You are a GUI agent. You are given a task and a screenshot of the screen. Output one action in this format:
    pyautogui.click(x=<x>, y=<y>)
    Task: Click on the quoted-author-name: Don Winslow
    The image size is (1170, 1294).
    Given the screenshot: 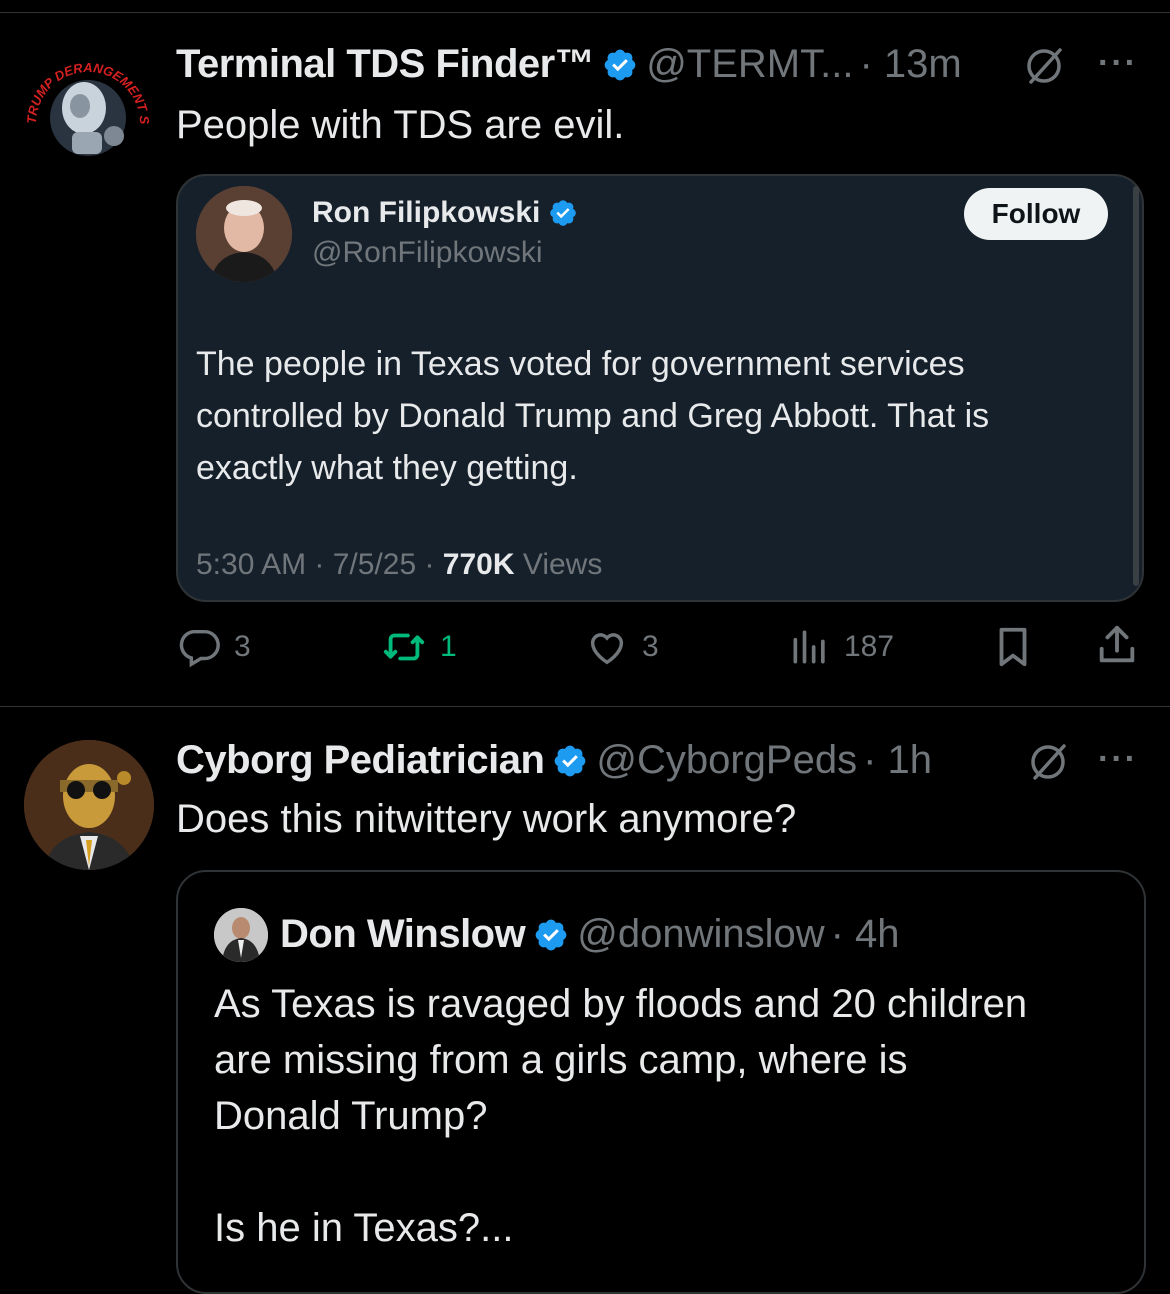 What is the action you would take?
    pyautogui.click(x=403, y=934)
    